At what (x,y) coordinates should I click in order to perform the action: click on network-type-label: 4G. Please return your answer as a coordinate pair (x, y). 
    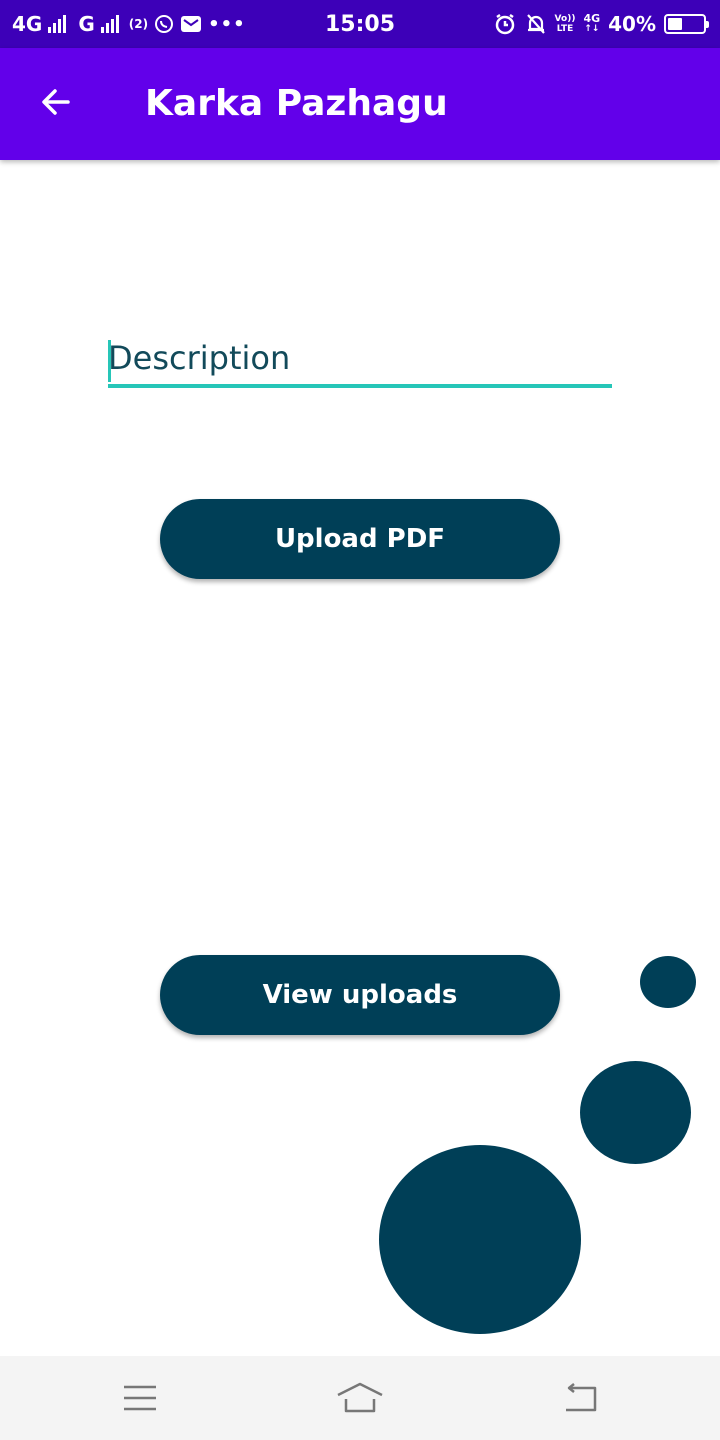
    Looking at the image, I should click on (27, 24).